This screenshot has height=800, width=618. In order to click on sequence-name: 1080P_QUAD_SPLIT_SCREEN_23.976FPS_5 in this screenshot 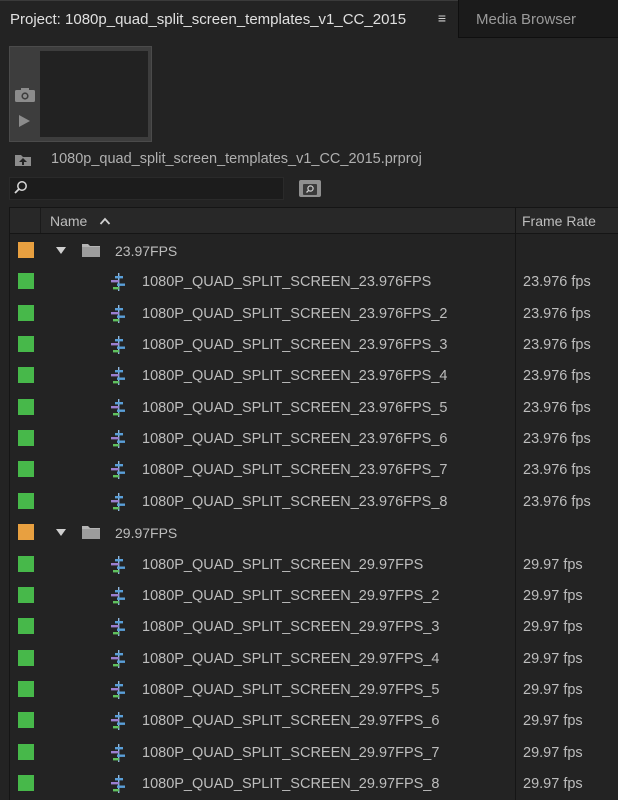, I will do `click(295, 407)`.